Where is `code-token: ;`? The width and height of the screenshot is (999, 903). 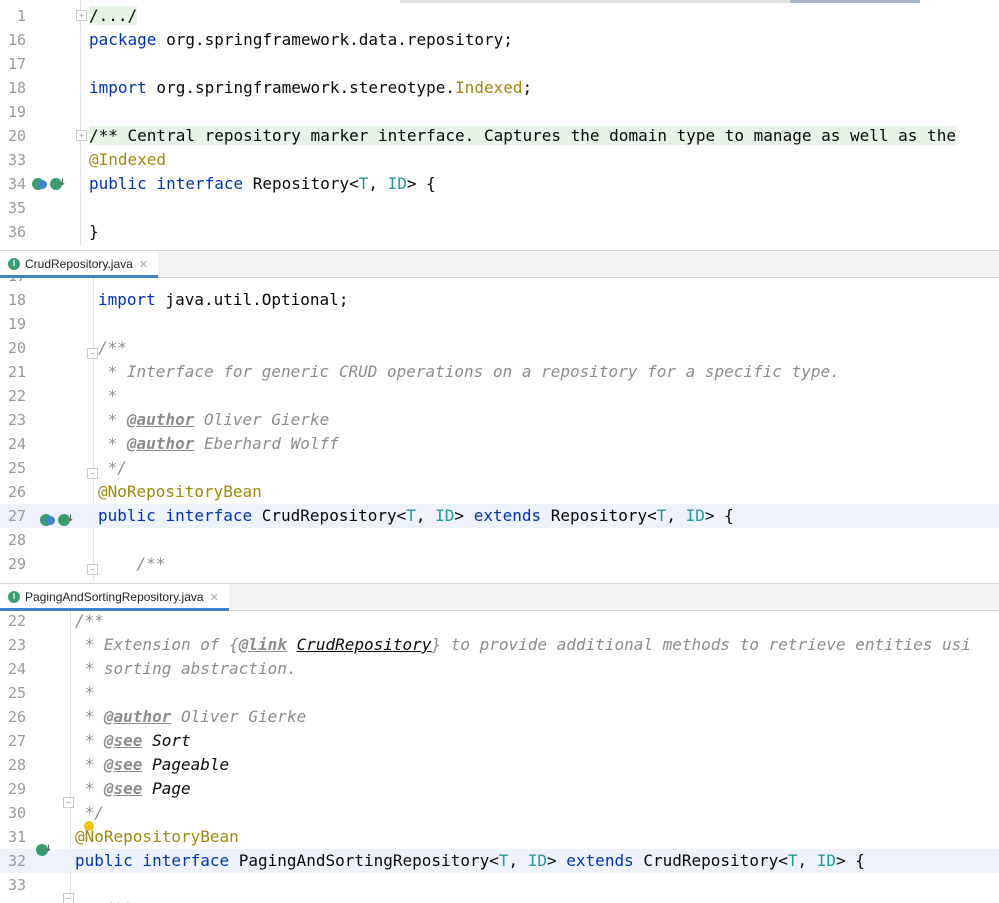
code-token: ; is located at coordinates (527, 87).